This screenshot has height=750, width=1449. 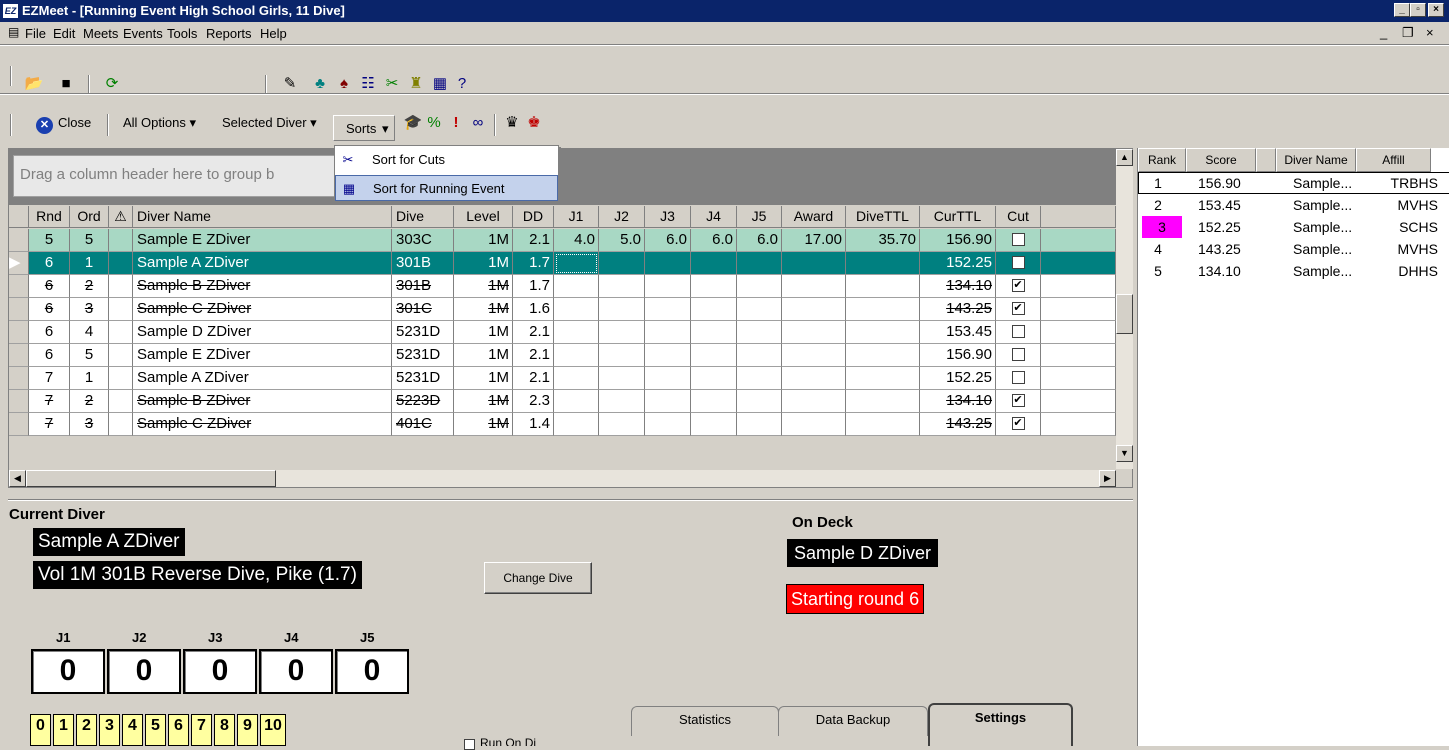 I want to click on column-header-award: Award, so click(x=814, y=217).